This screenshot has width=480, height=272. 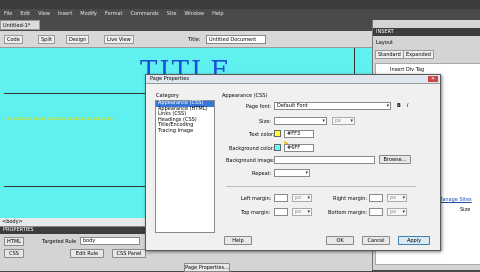 What do you see at coordinates (265, 122) in the screenshot?
I see `size-label: Size:` at bounding box center [265, 122].